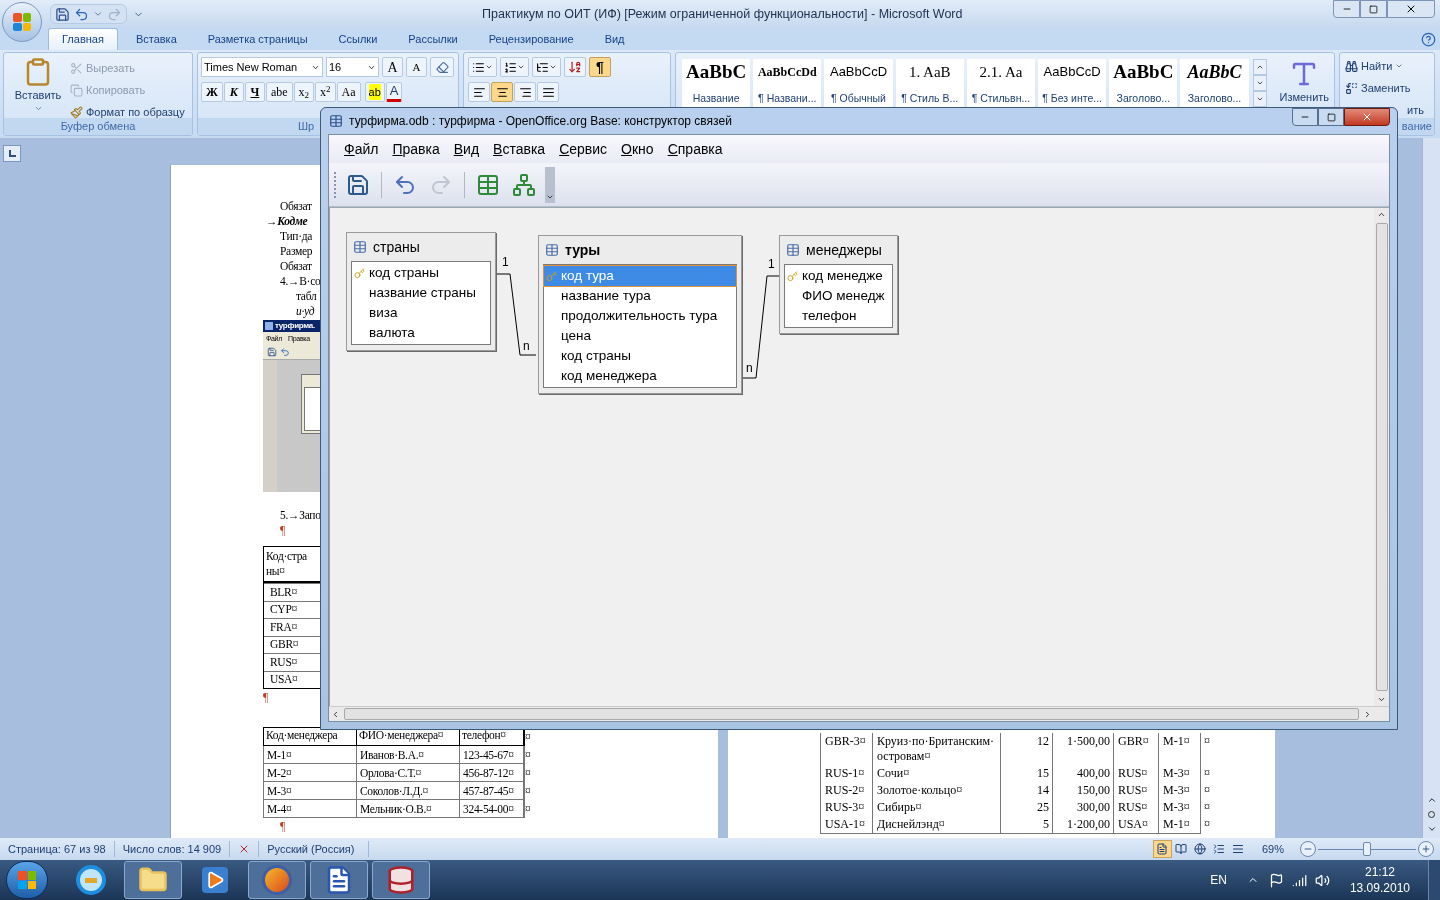 The image size is (1440, 900). I want to click on table-title: страны, so click(396, 247).